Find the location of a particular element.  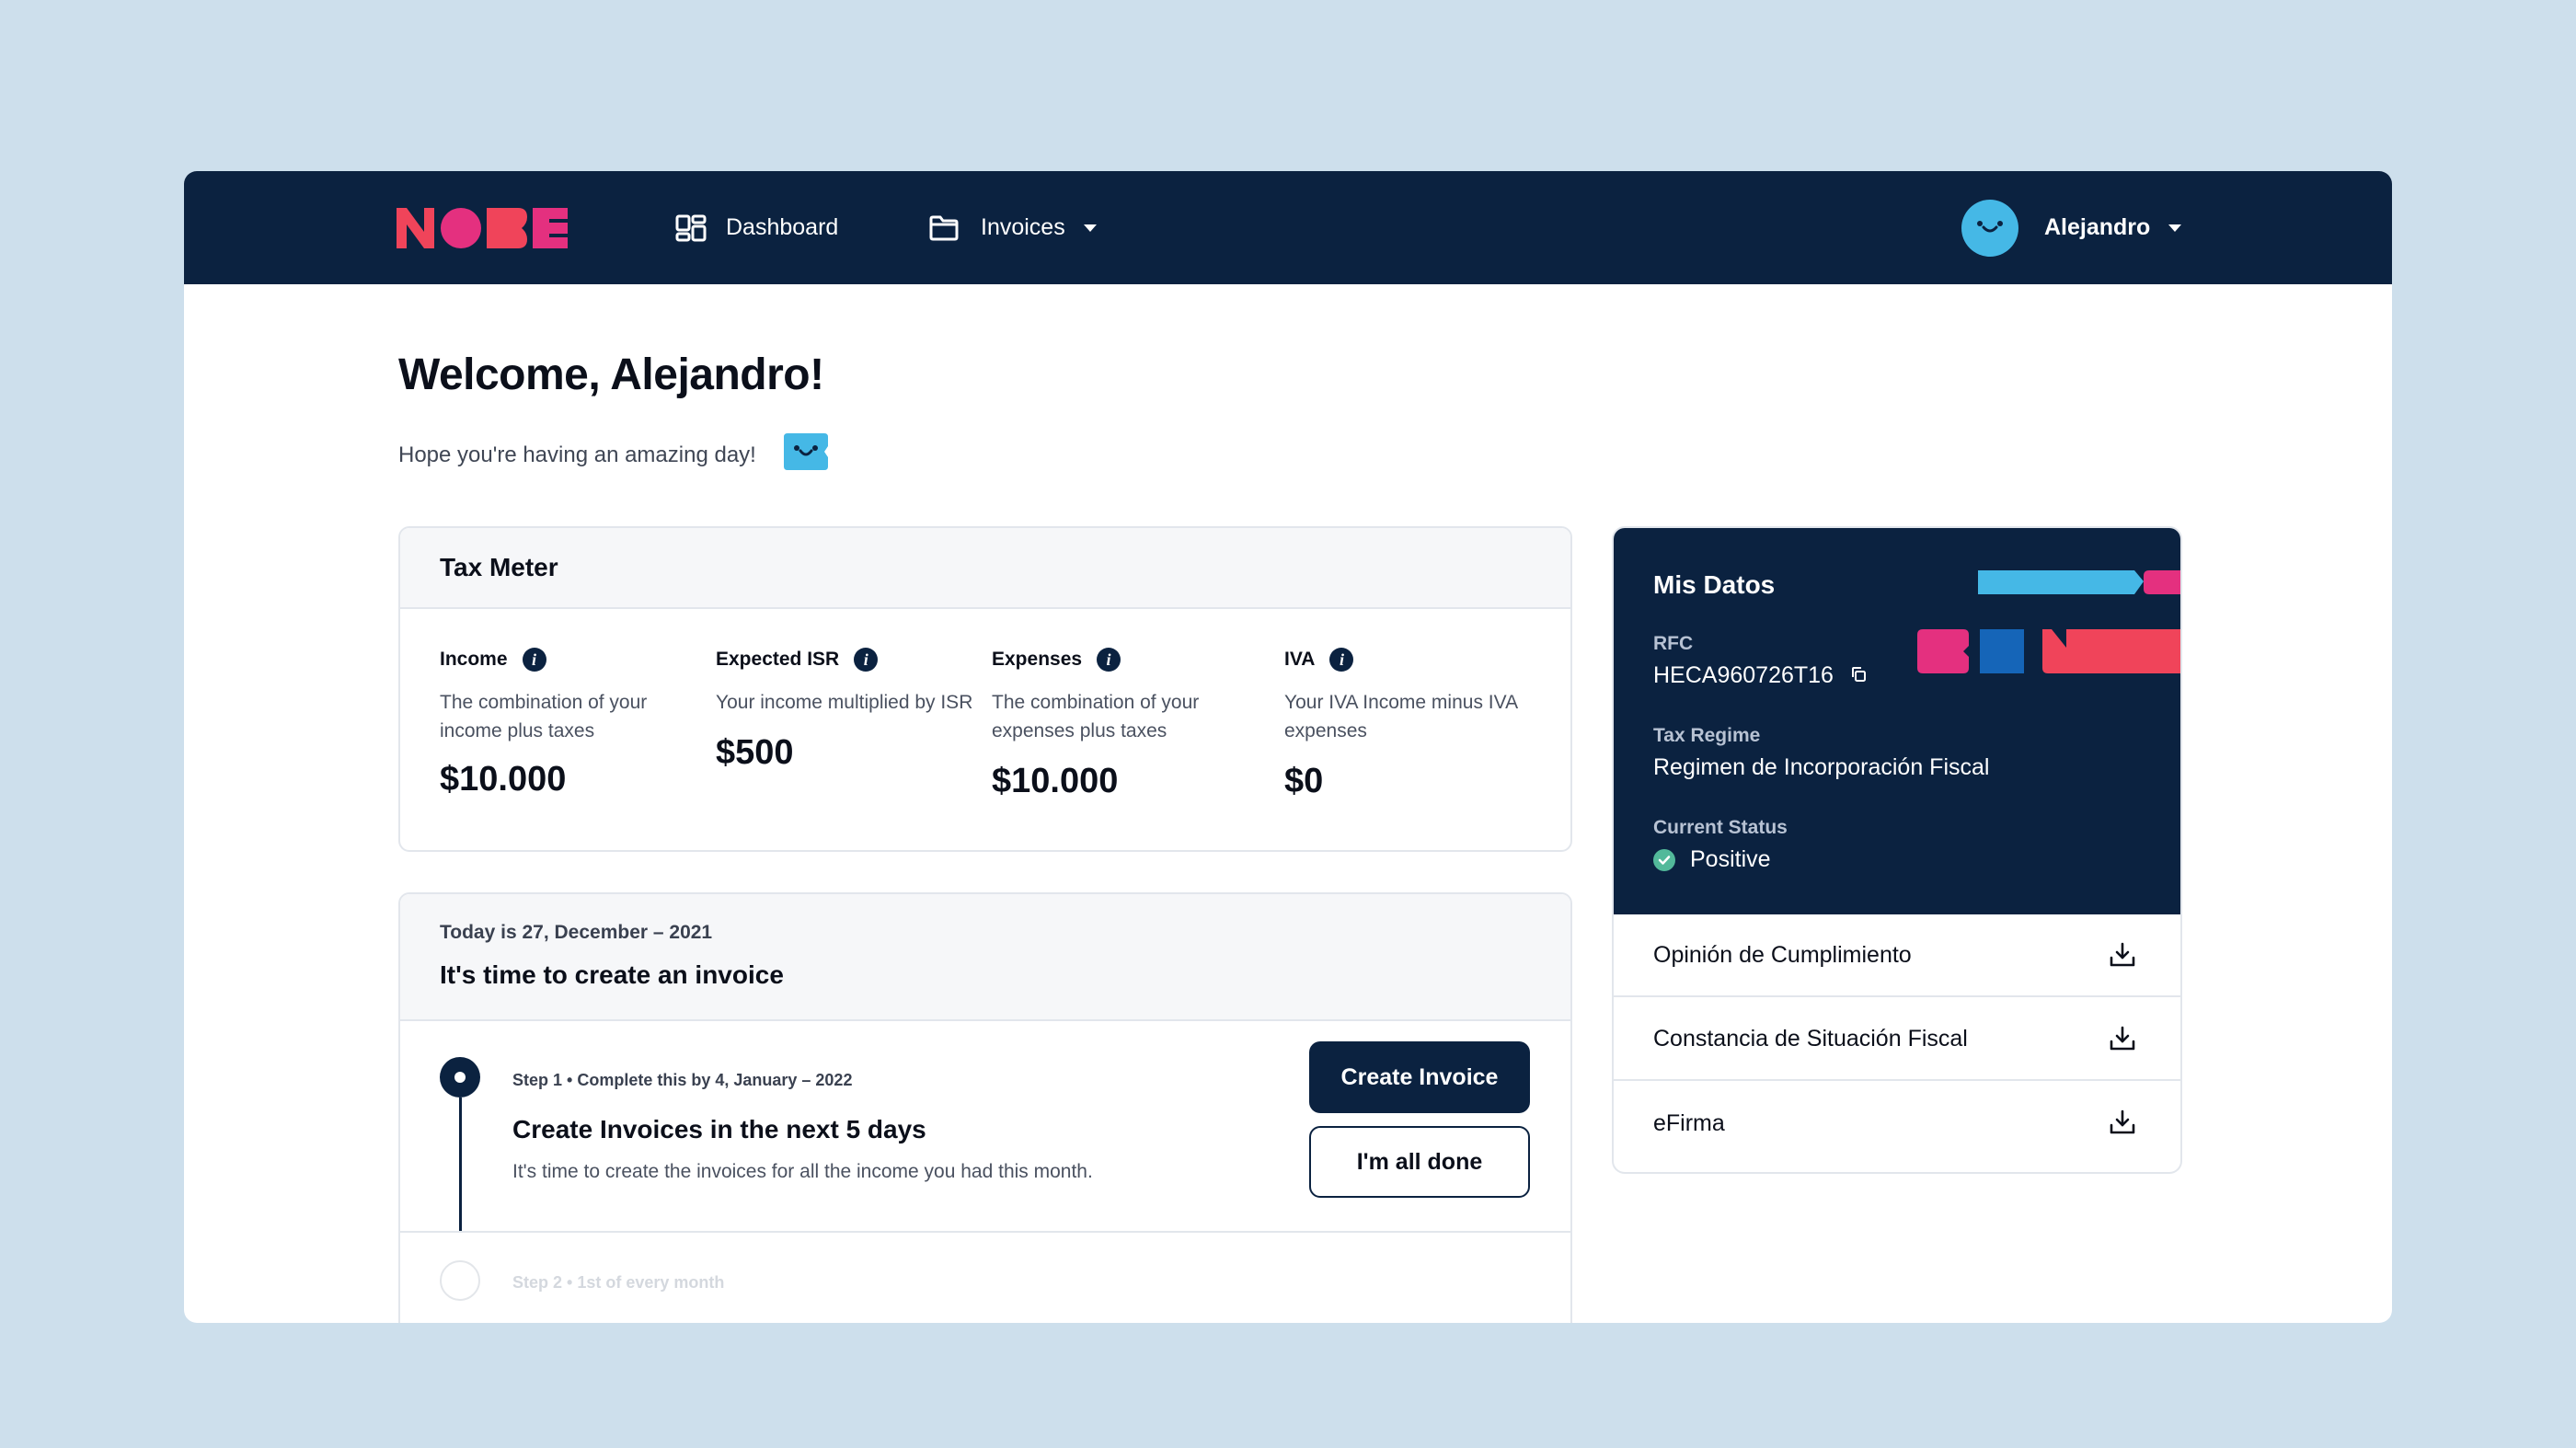

metric-value: $0 is located at coordinates (1304, 781).